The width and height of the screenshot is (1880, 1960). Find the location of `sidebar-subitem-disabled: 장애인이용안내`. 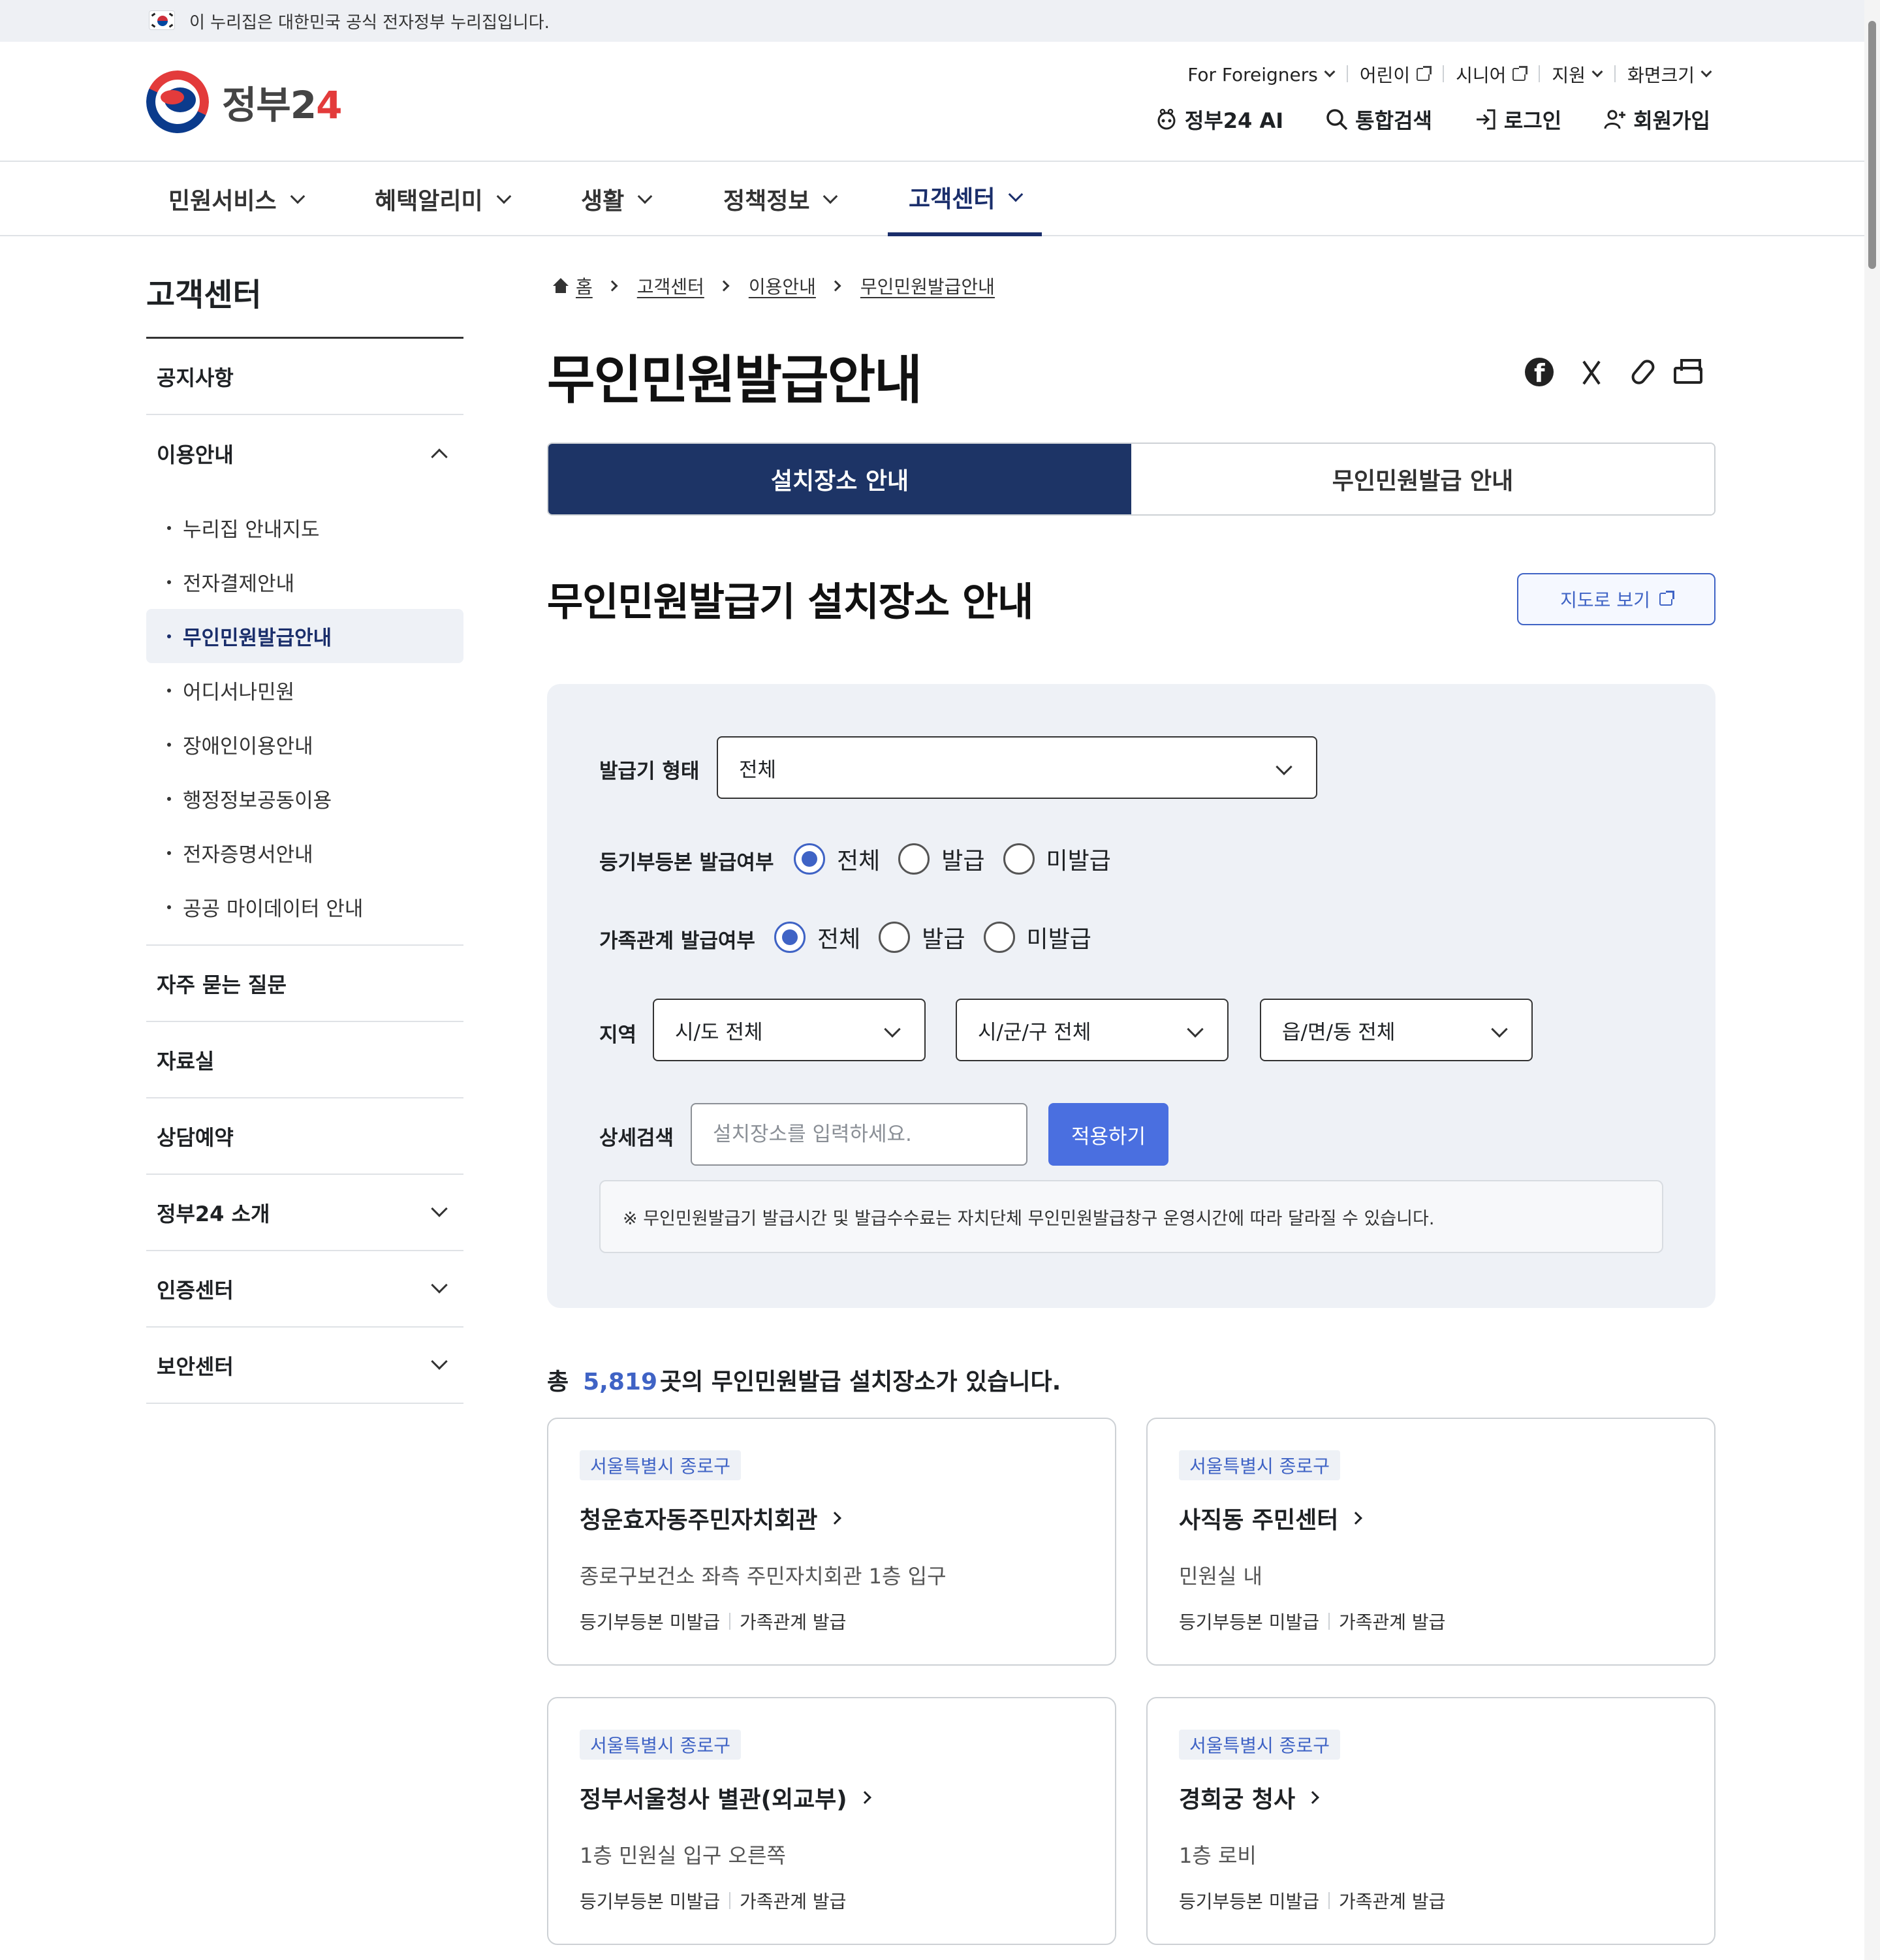

sidebar-subitem-disabled: 장애인이용안내 is located at coordinates (304, 744).